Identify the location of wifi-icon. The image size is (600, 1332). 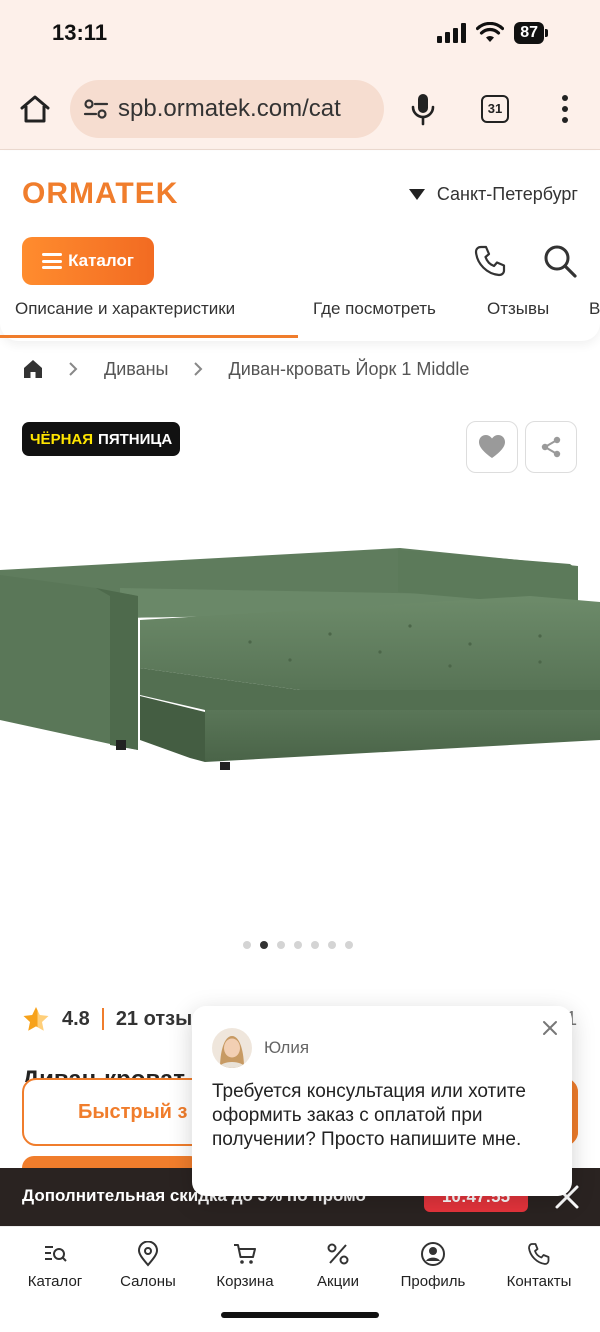
(490, 32).